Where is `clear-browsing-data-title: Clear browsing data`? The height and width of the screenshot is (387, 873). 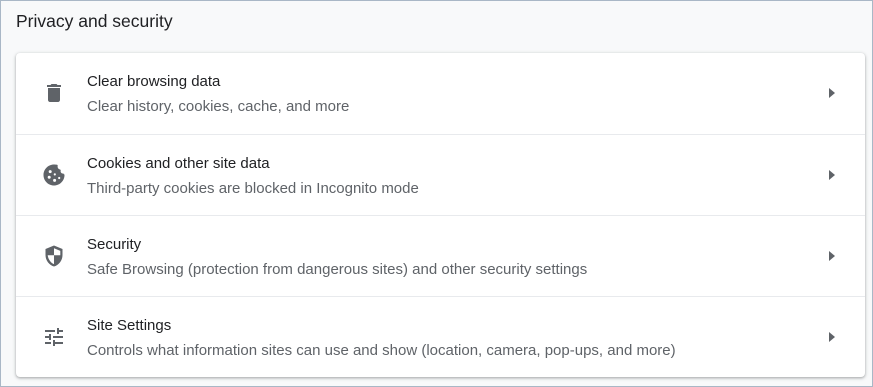 clear-browsing-data-title: Clear browsing data is located at coordinates (154, 81).